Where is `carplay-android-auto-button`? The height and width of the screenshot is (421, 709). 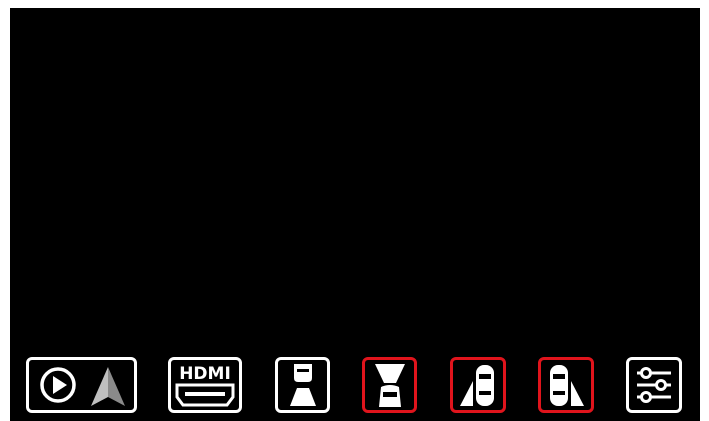
carplay-android-auto-button is located at coordinates (81, 385).